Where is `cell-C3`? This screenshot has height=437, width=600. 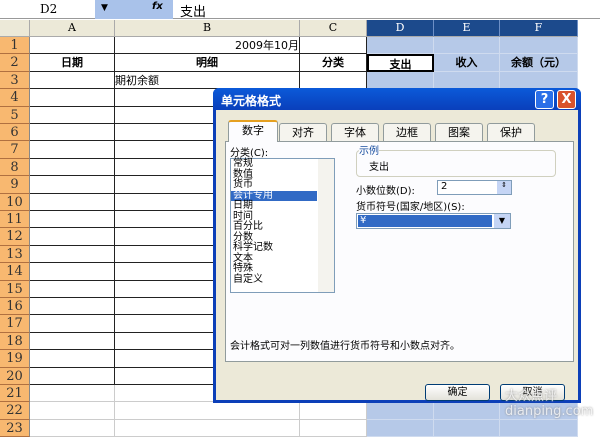
cell-C3 is located at coordinates (333, 80).